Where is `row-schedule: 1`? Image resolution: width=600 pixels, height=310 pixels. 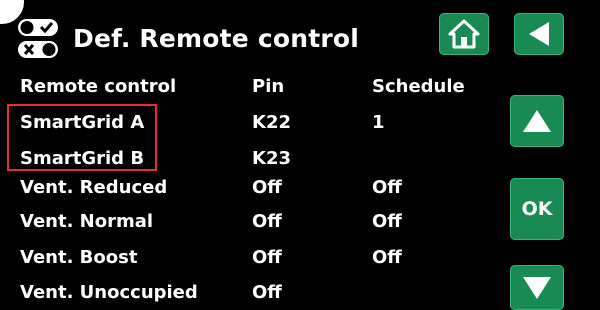
row-schedule: 1 is located at coordinates (378, 122).